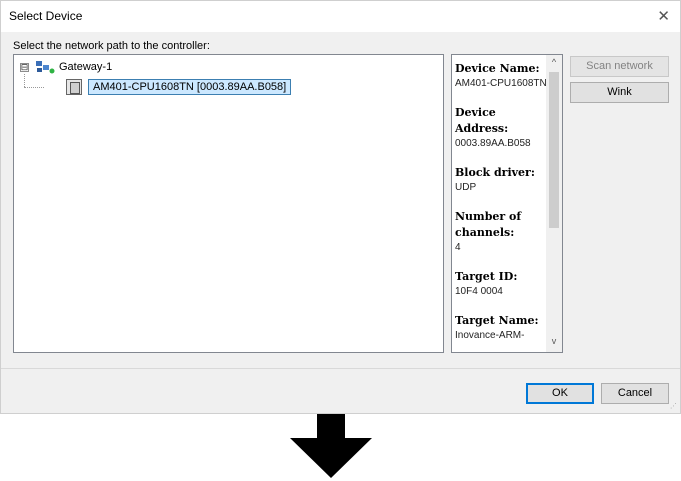 Image resolution: width=681 pixels, height=481 pixels. Describe the element at coordinates (635, 393) in the screenshot. I see `cancel-button: Cancel` at that location.